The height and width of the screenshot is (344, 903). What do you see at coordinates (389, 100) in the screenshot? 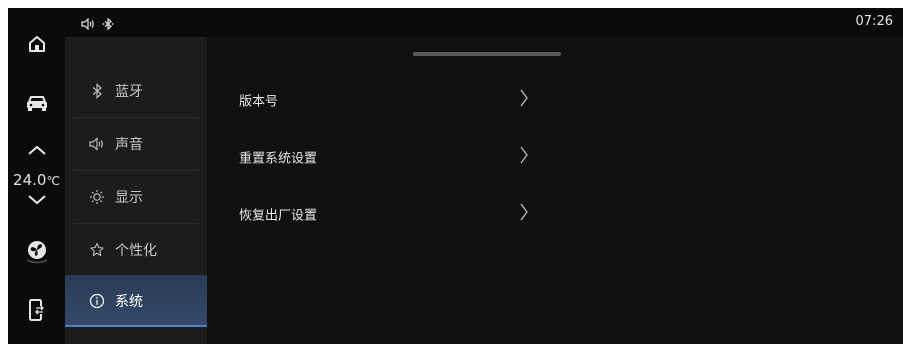
I see `row-version: 版本号` at bounding box center [389, 100].